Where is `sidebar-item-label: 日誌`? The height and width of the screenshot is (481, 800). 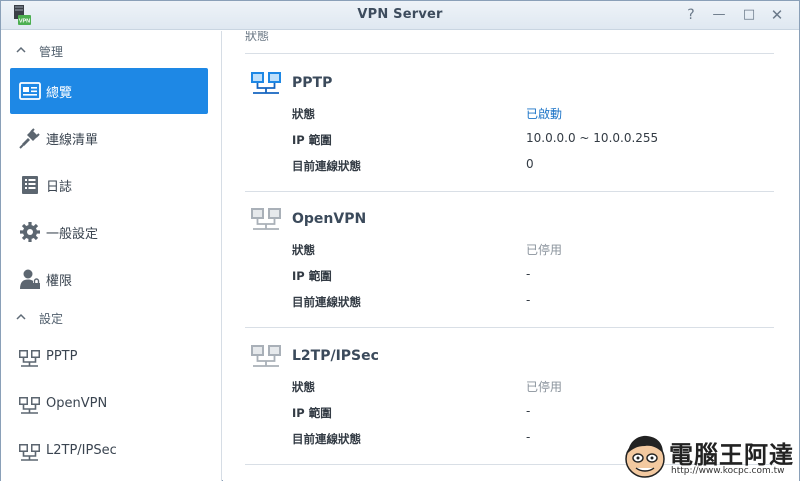
sidebar-item-label: 日誌 is located at coordinates (59, 187).